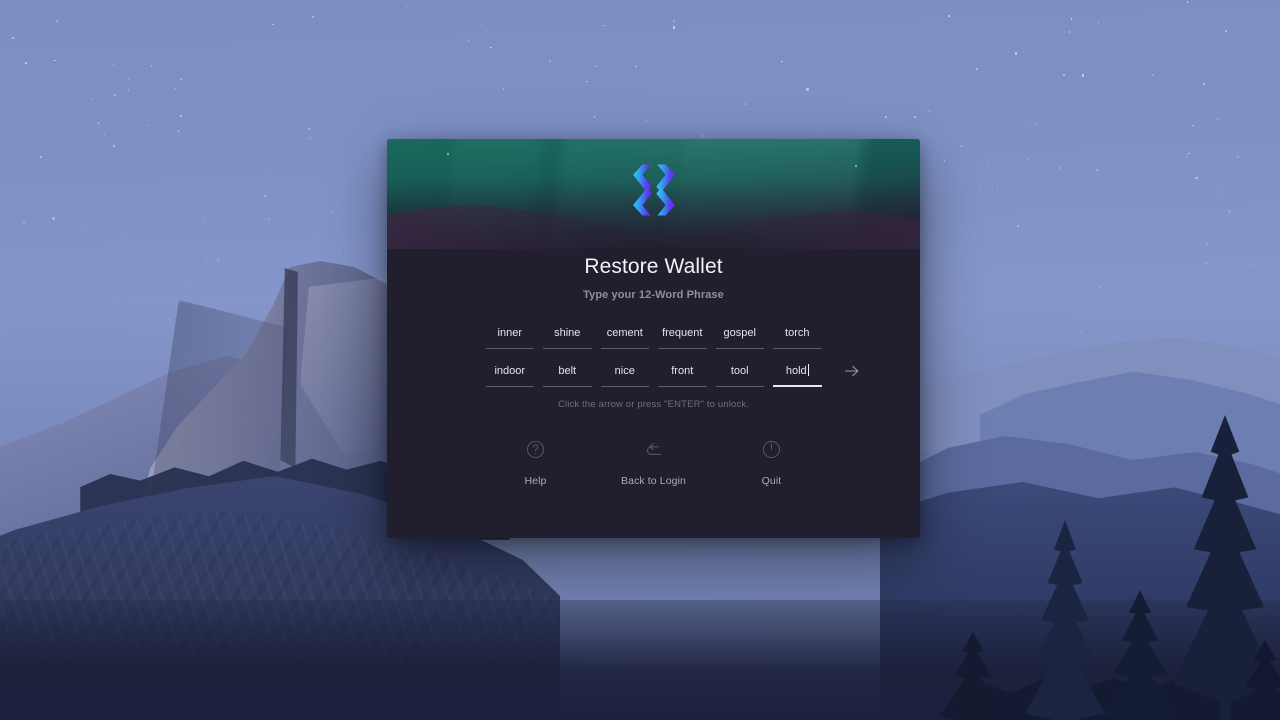  I want to click on action-label: Quit, so click(771, 481).